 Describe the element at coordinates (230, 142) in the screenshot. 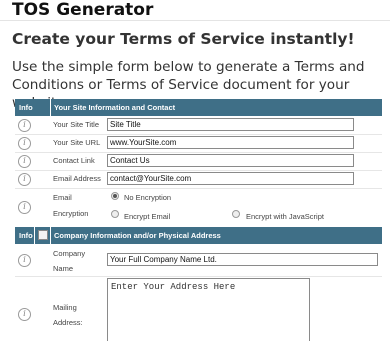

I see `site-url-input` at that location.